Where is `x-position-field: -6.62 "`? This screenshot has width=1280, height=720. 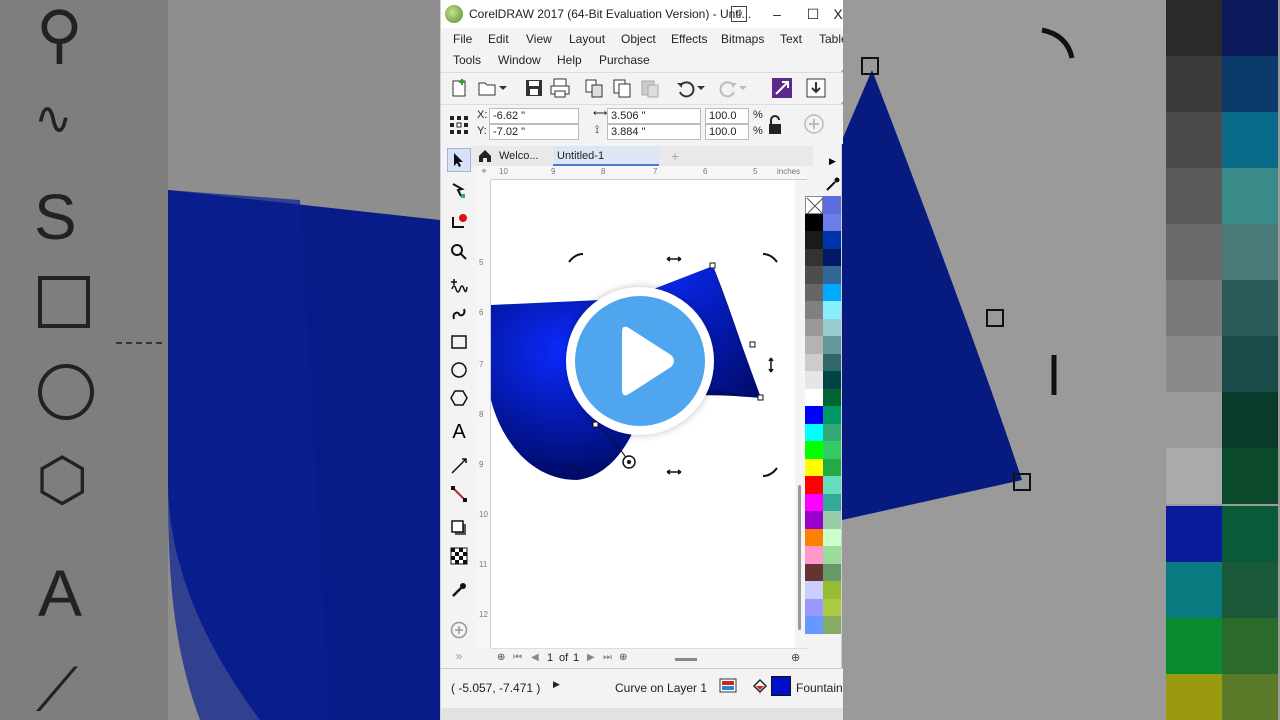 x-position-field: -6.62 " is located at coordinates (534, 116).